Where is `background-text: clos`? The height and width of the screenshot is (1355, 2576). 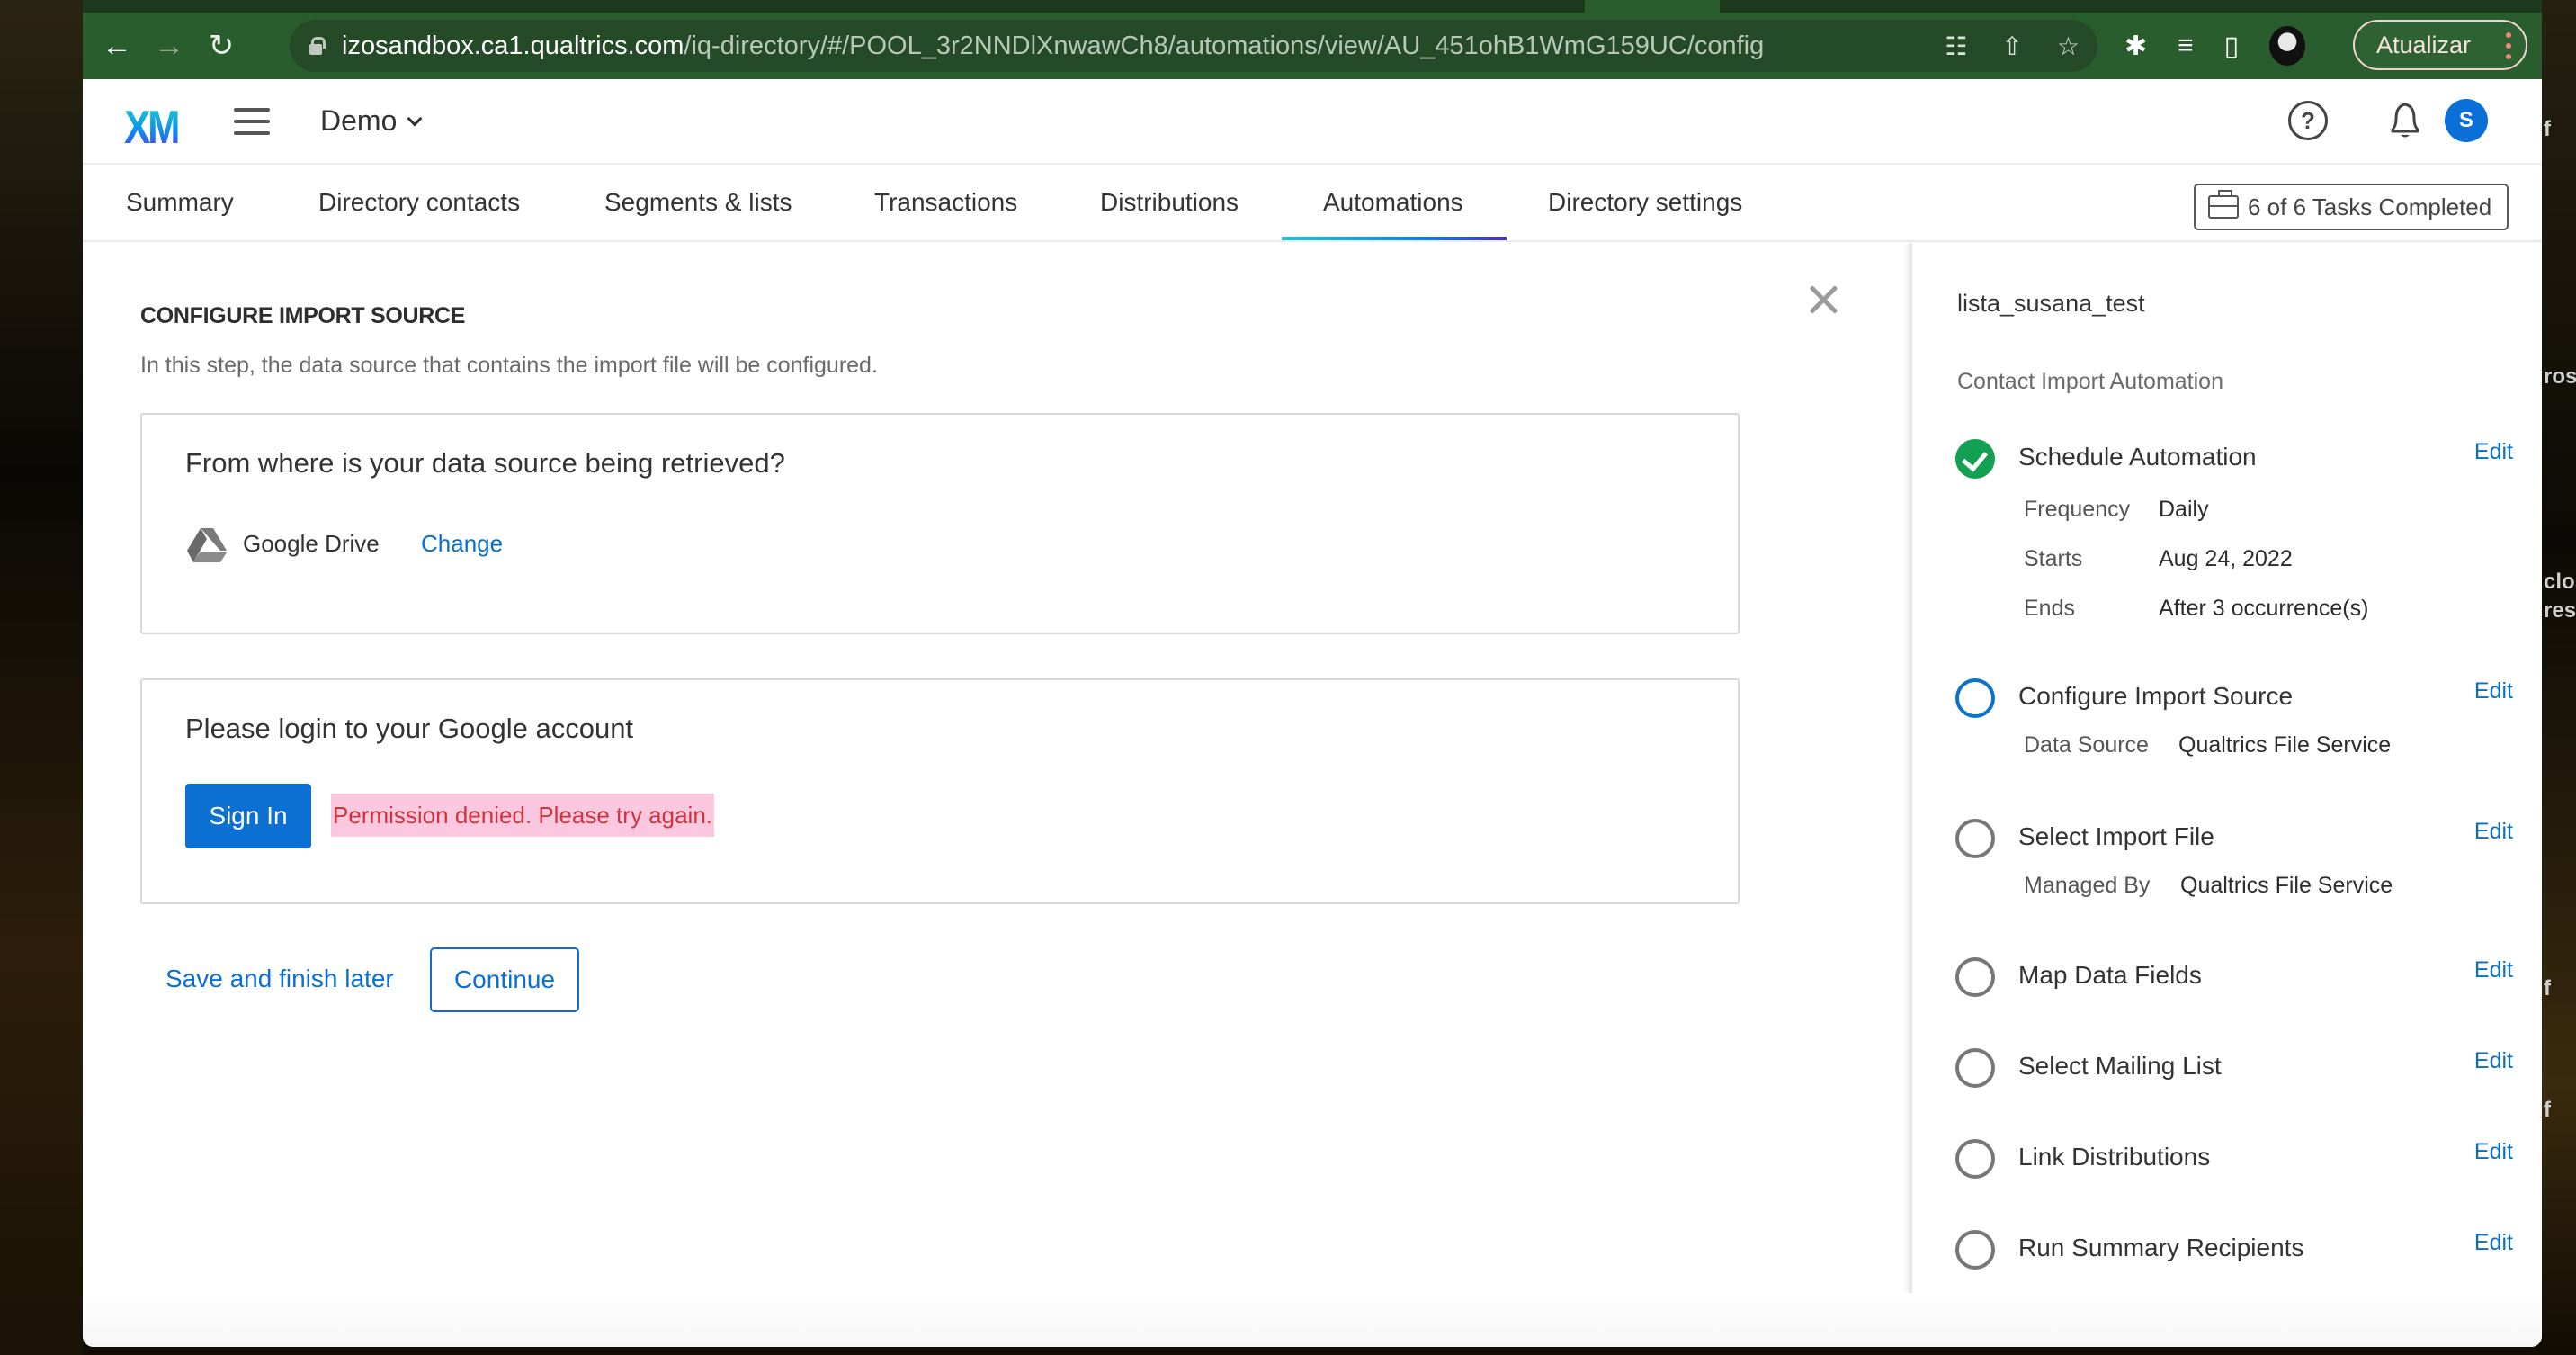 background-text: clos is located at coordinates (2560, 582).